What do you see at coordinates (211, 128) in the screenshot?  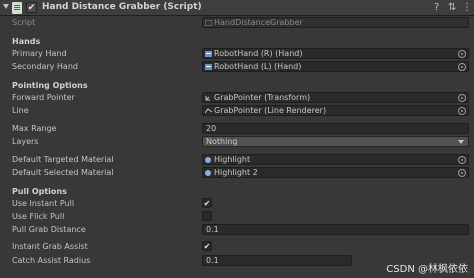 I see `max-range-value: 20` at bounding box center [211, 128].